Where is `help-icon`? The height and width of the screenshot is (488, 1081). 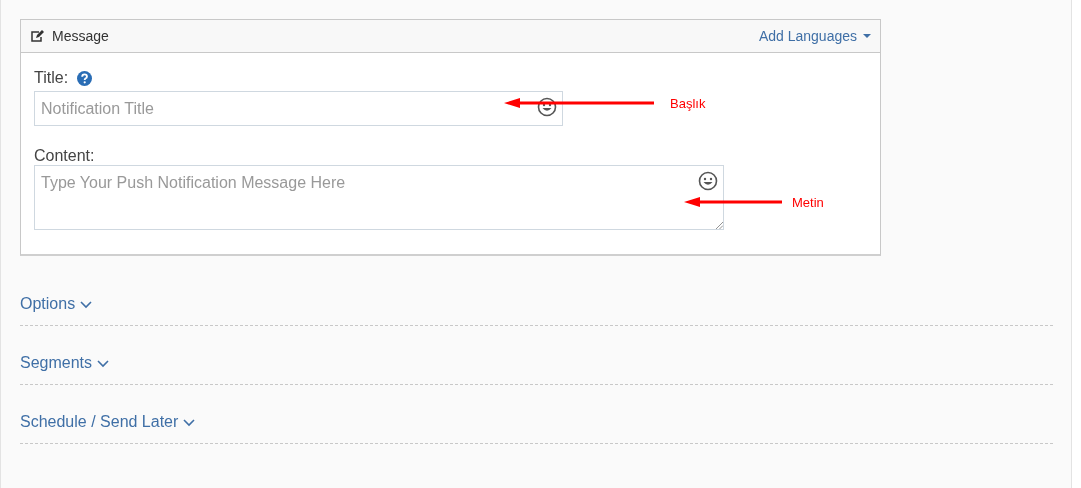
help-icon is located at coordinates (85, 78).